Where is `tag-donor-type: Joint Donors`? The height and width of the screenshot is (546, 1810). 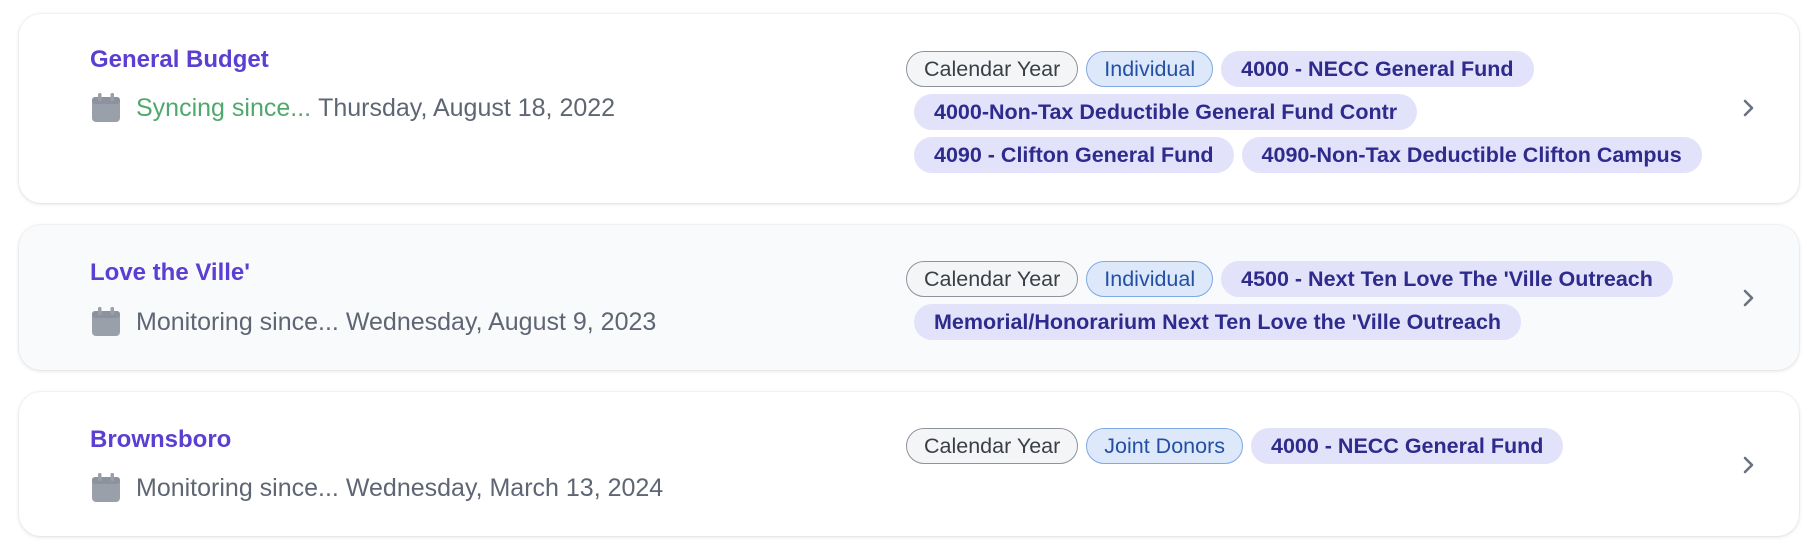
tag-donor-type: Joint Donors is located at coordinates (1164, 446).